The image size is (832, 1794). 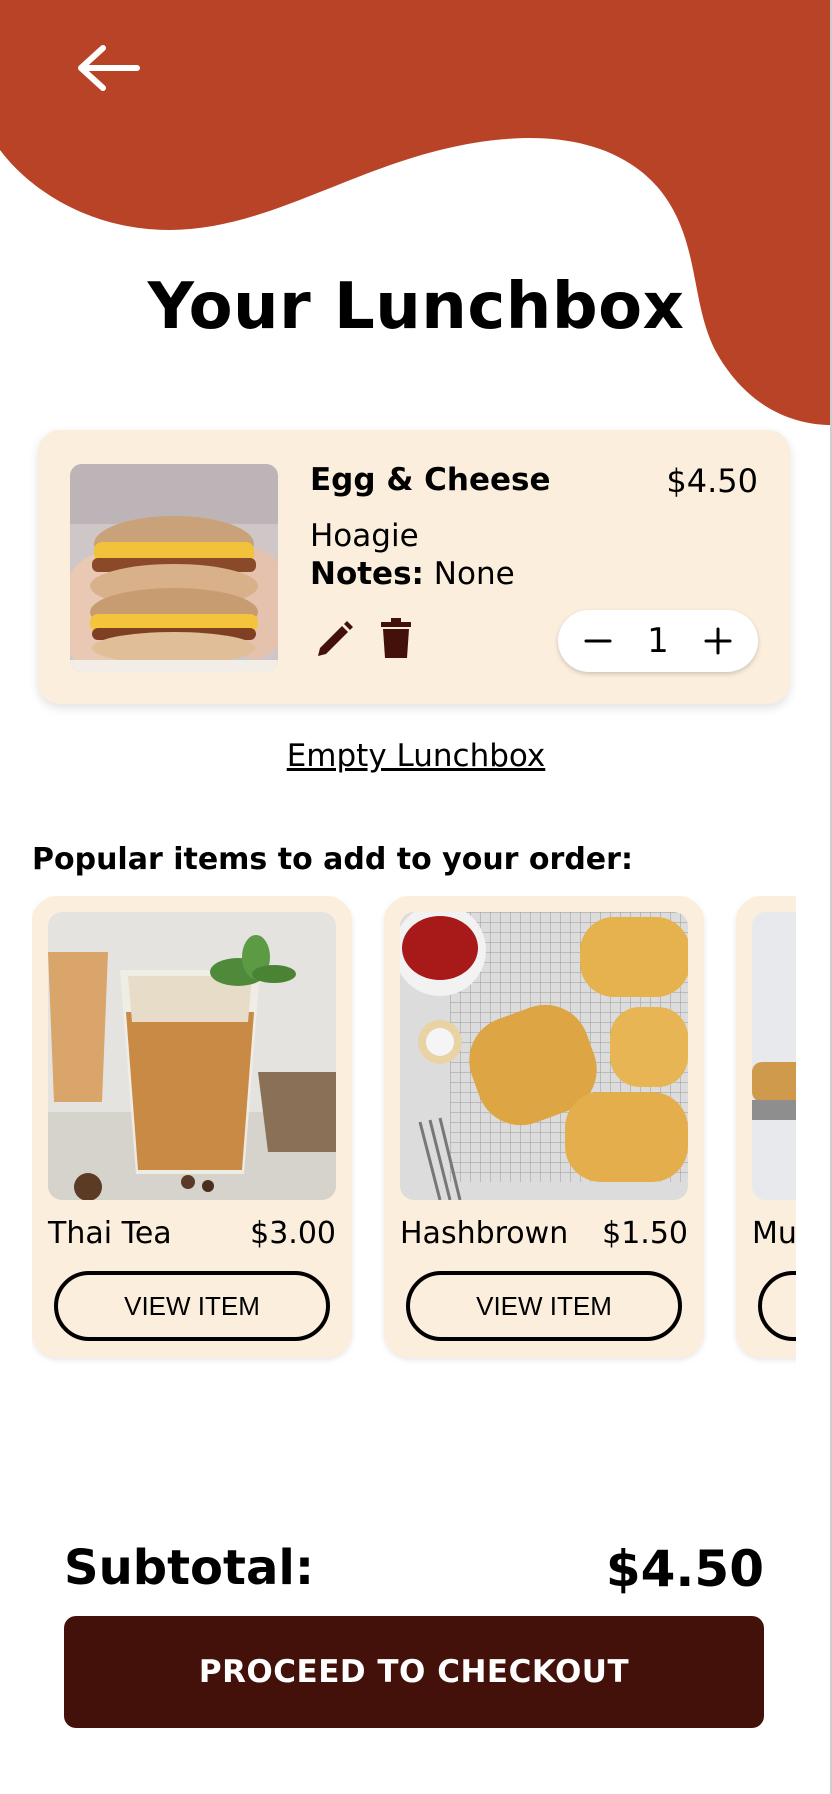 I want to click on plus-icon, so click(x=718, y=641).